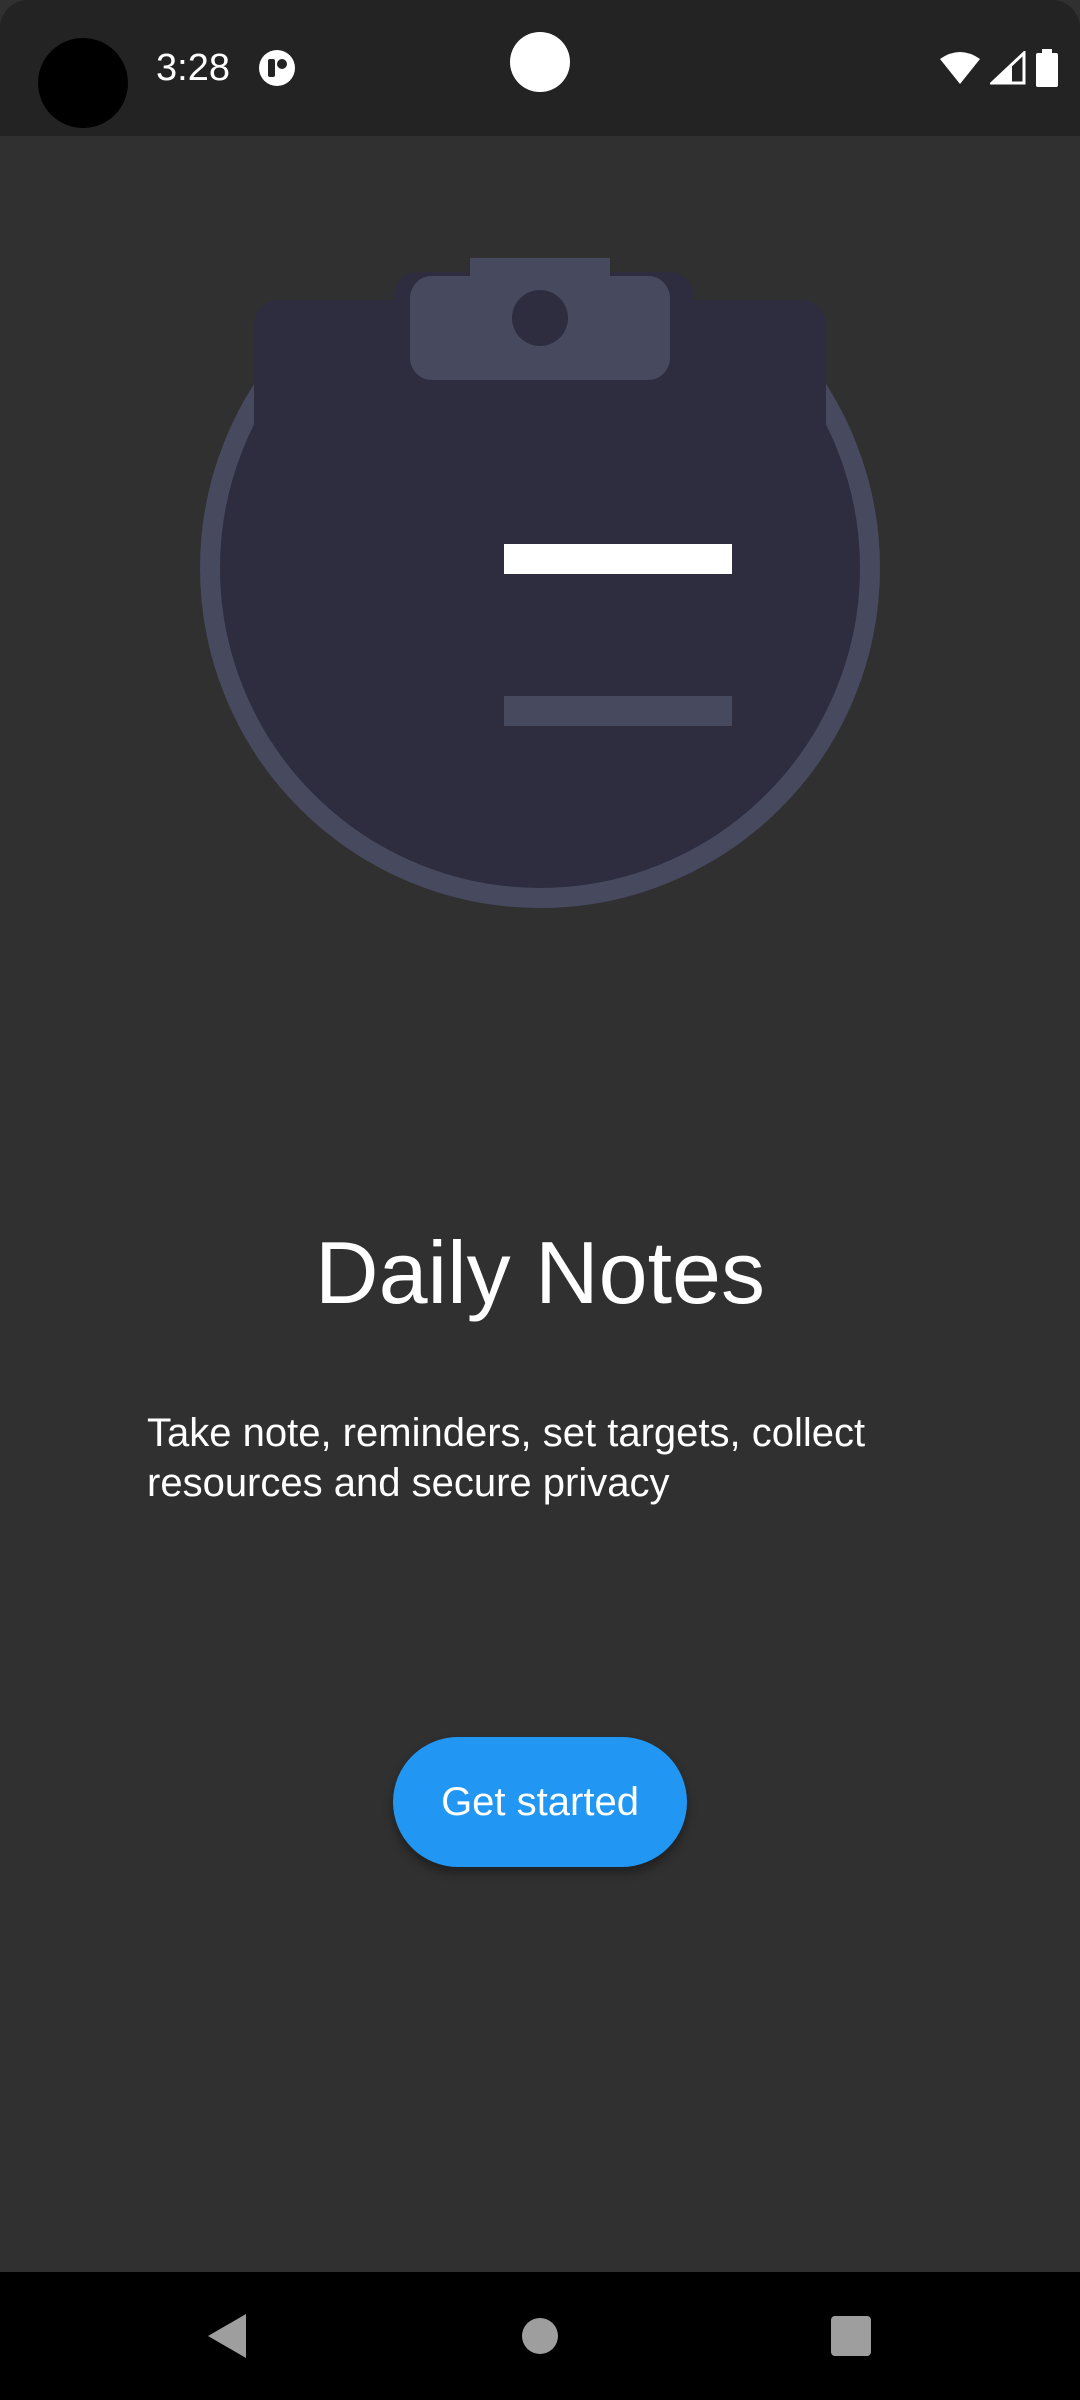 Image resolution: width=1080 pixels, height=2400 pixels. I want to click on navigation-bar, so click(540, 2336).